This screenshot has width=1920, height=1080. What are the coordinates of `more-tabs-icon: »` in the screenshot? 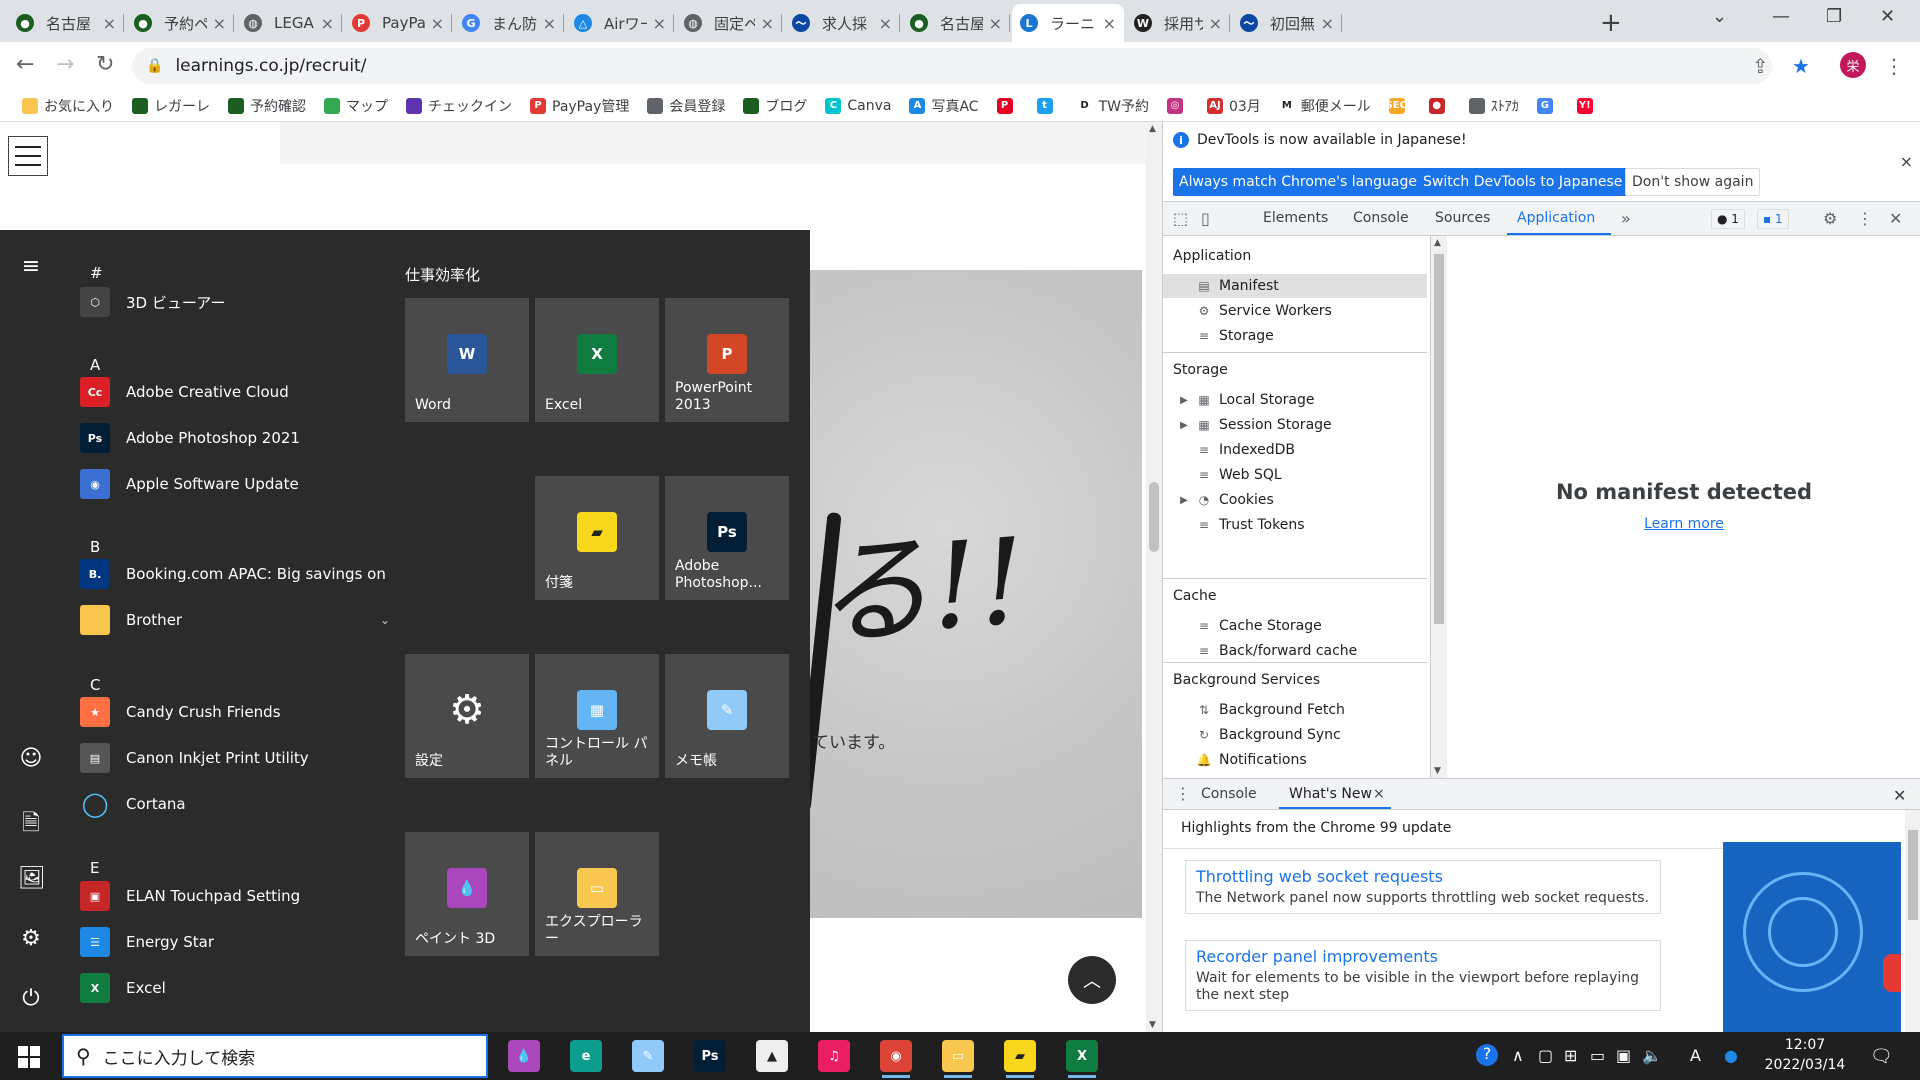 It's located at (1626, 218).